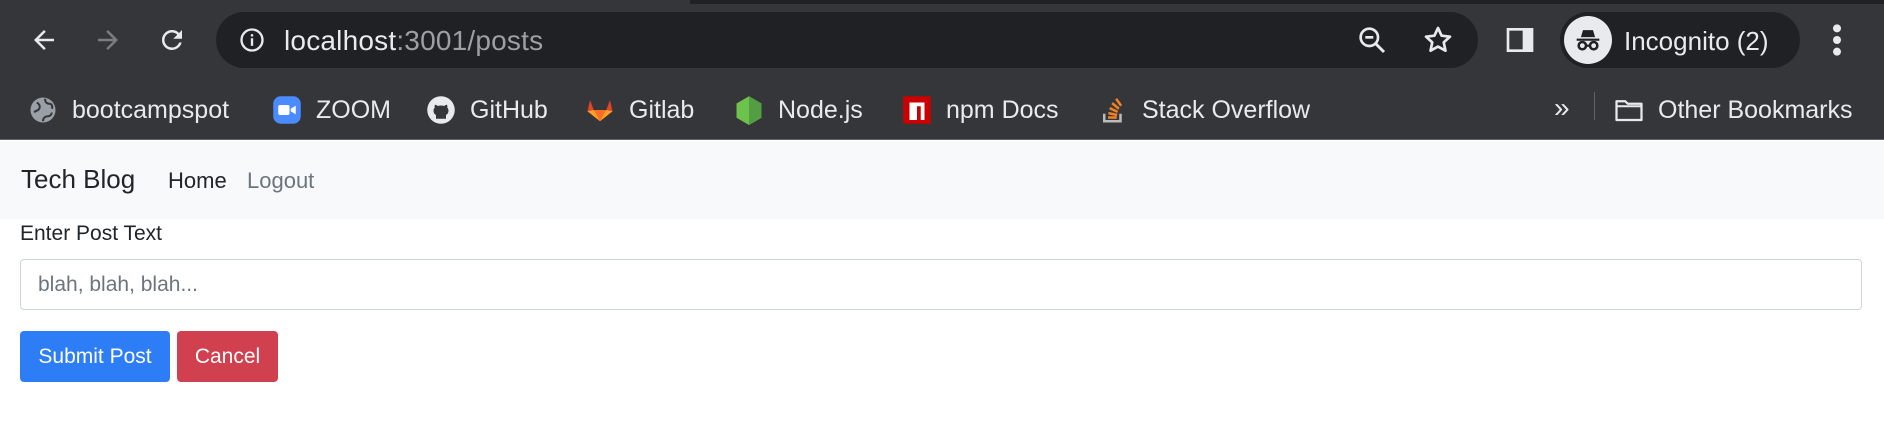  Describe the element at coordinates (1002, 109) in the screenshot. I see `bookmark-label: npm Docs` at that location.